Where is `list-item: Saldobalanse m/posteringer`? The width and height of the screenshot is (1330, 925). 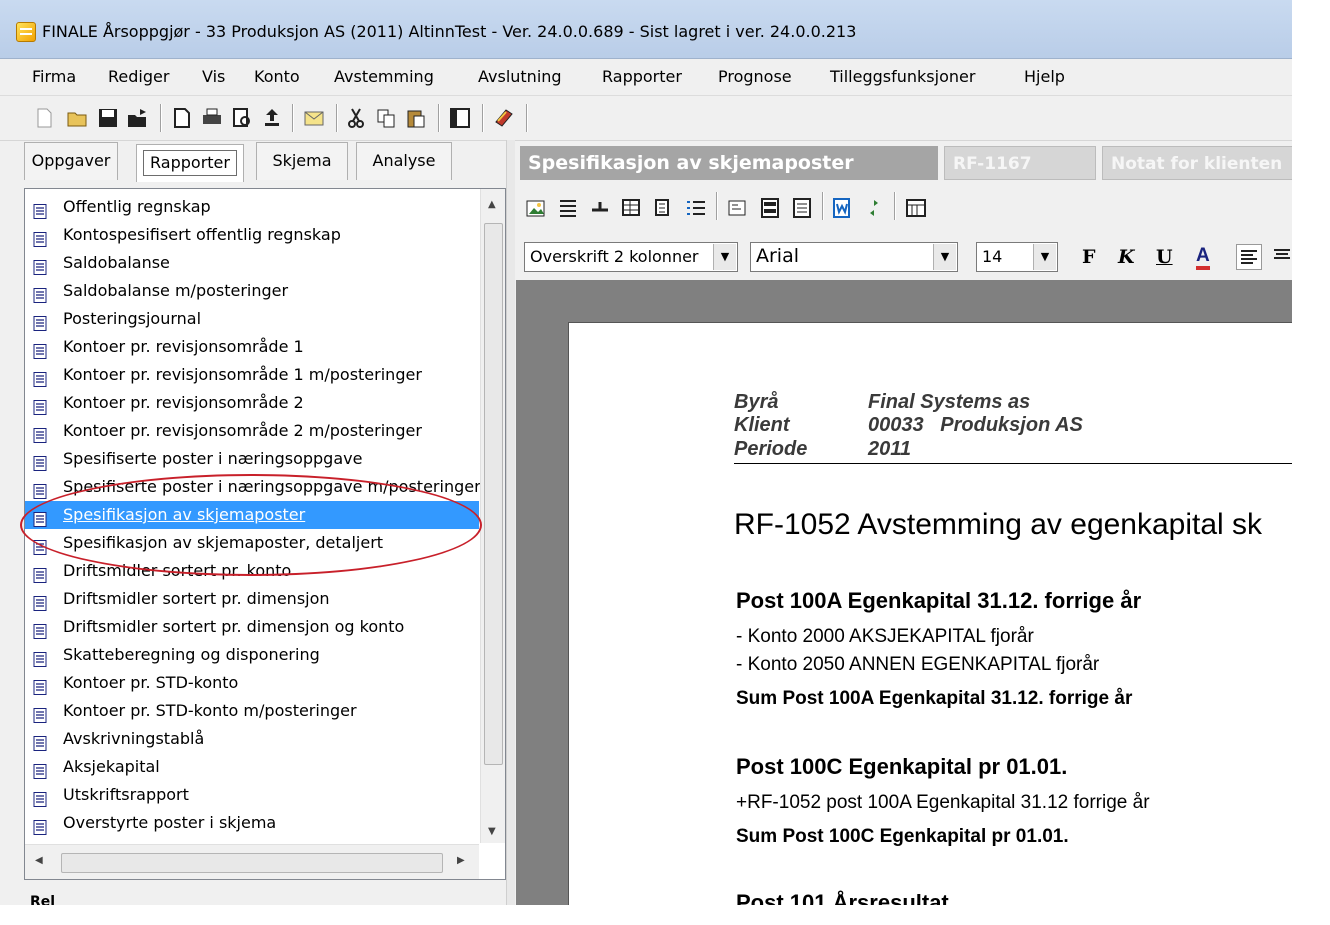
list-item: Saldobalanse m/posteringer is located at coordinates (252, 291).